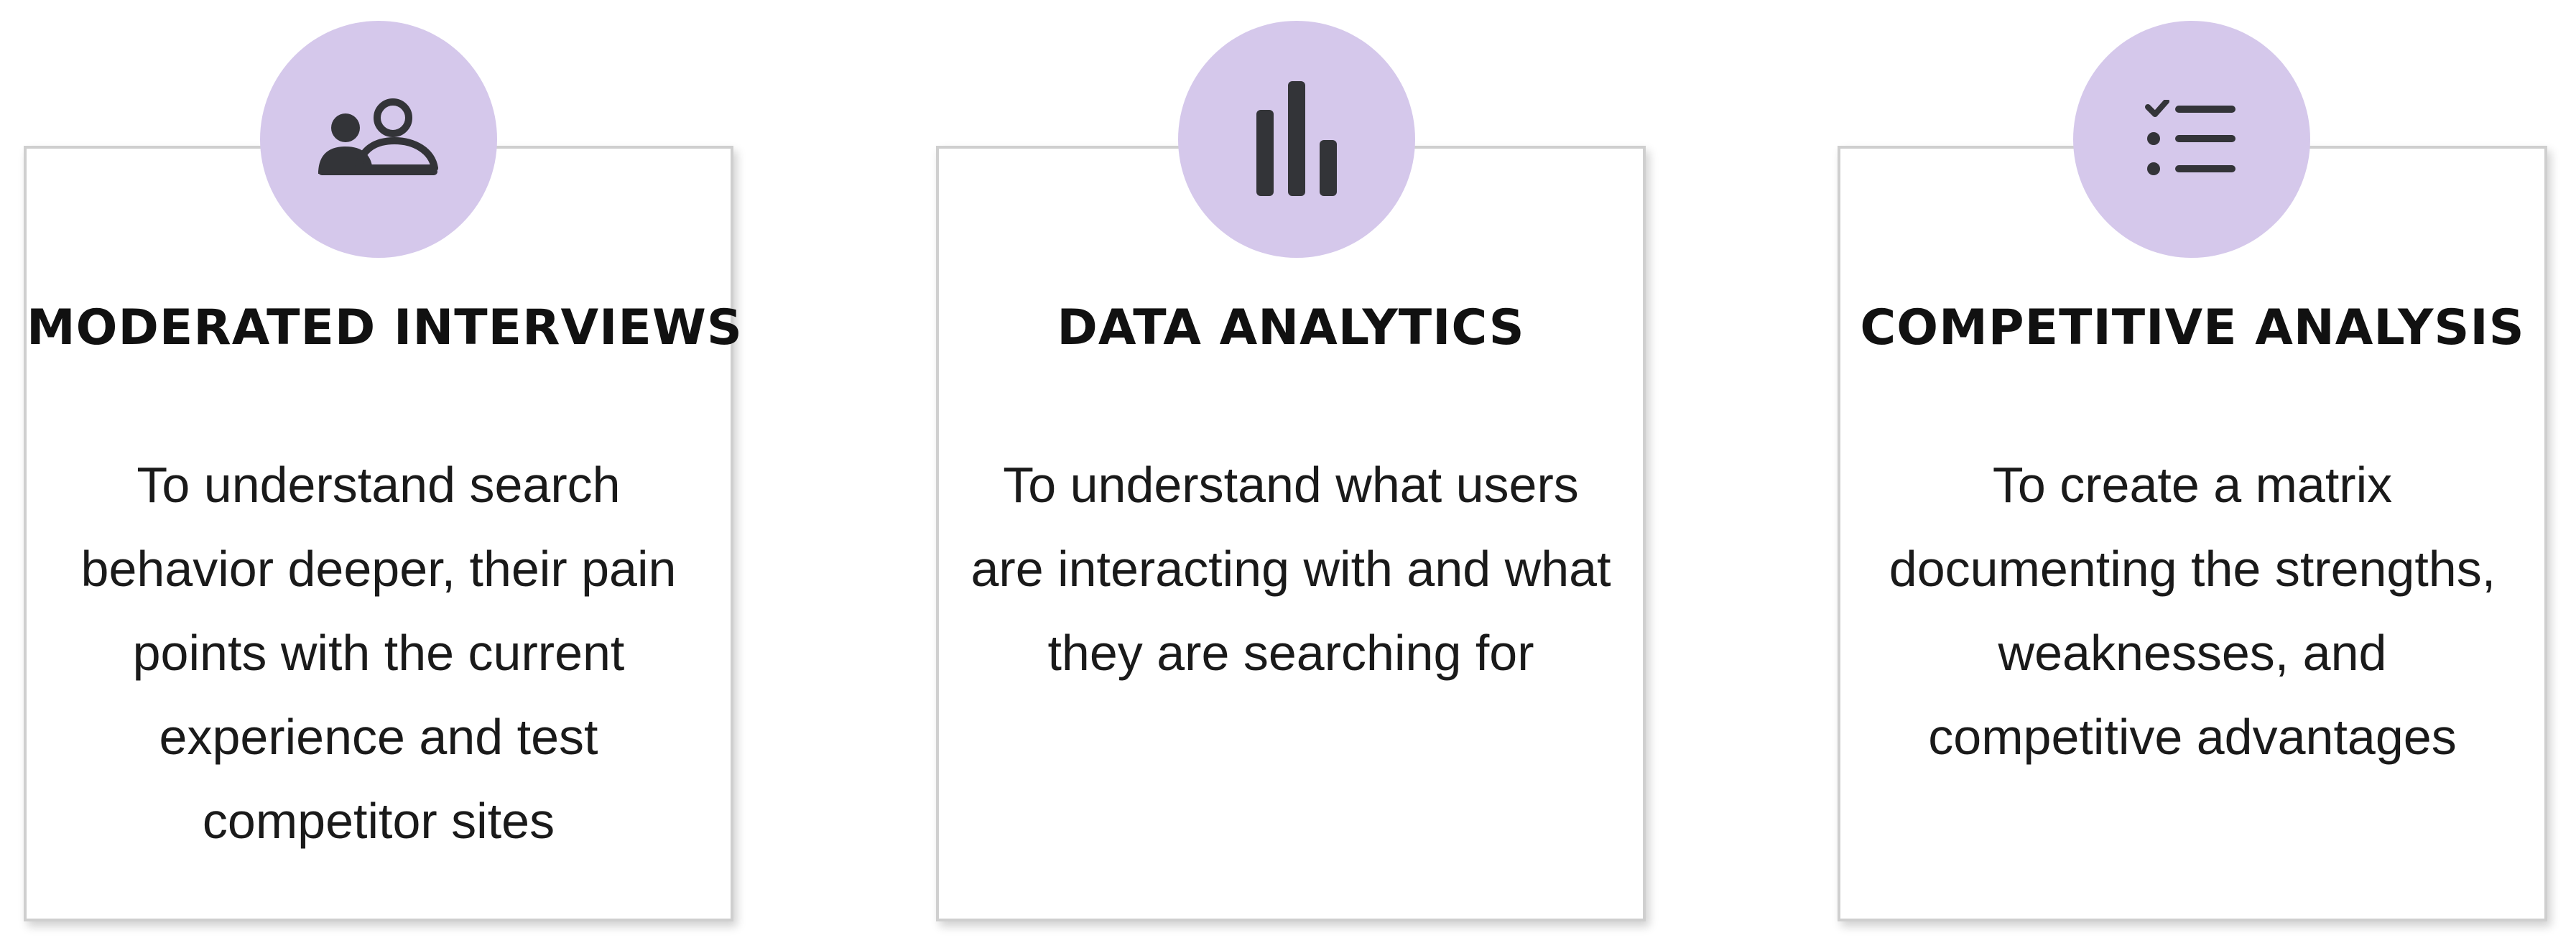 This screenshot has width=2576, height=948. I want to click on bar-chart-icon, so click(1296, 138).